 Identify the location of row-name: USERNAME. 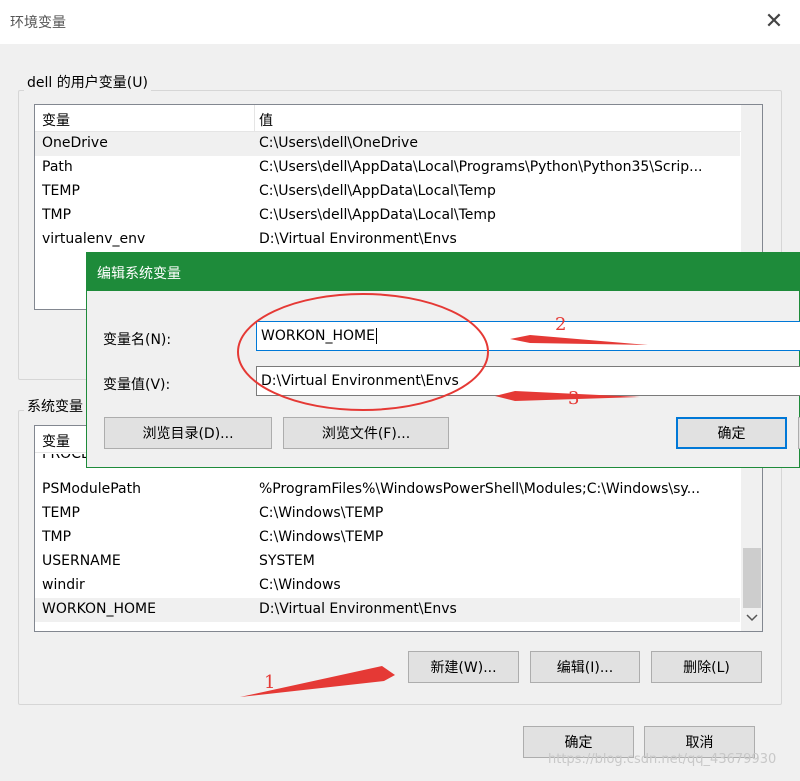
(81, 561).